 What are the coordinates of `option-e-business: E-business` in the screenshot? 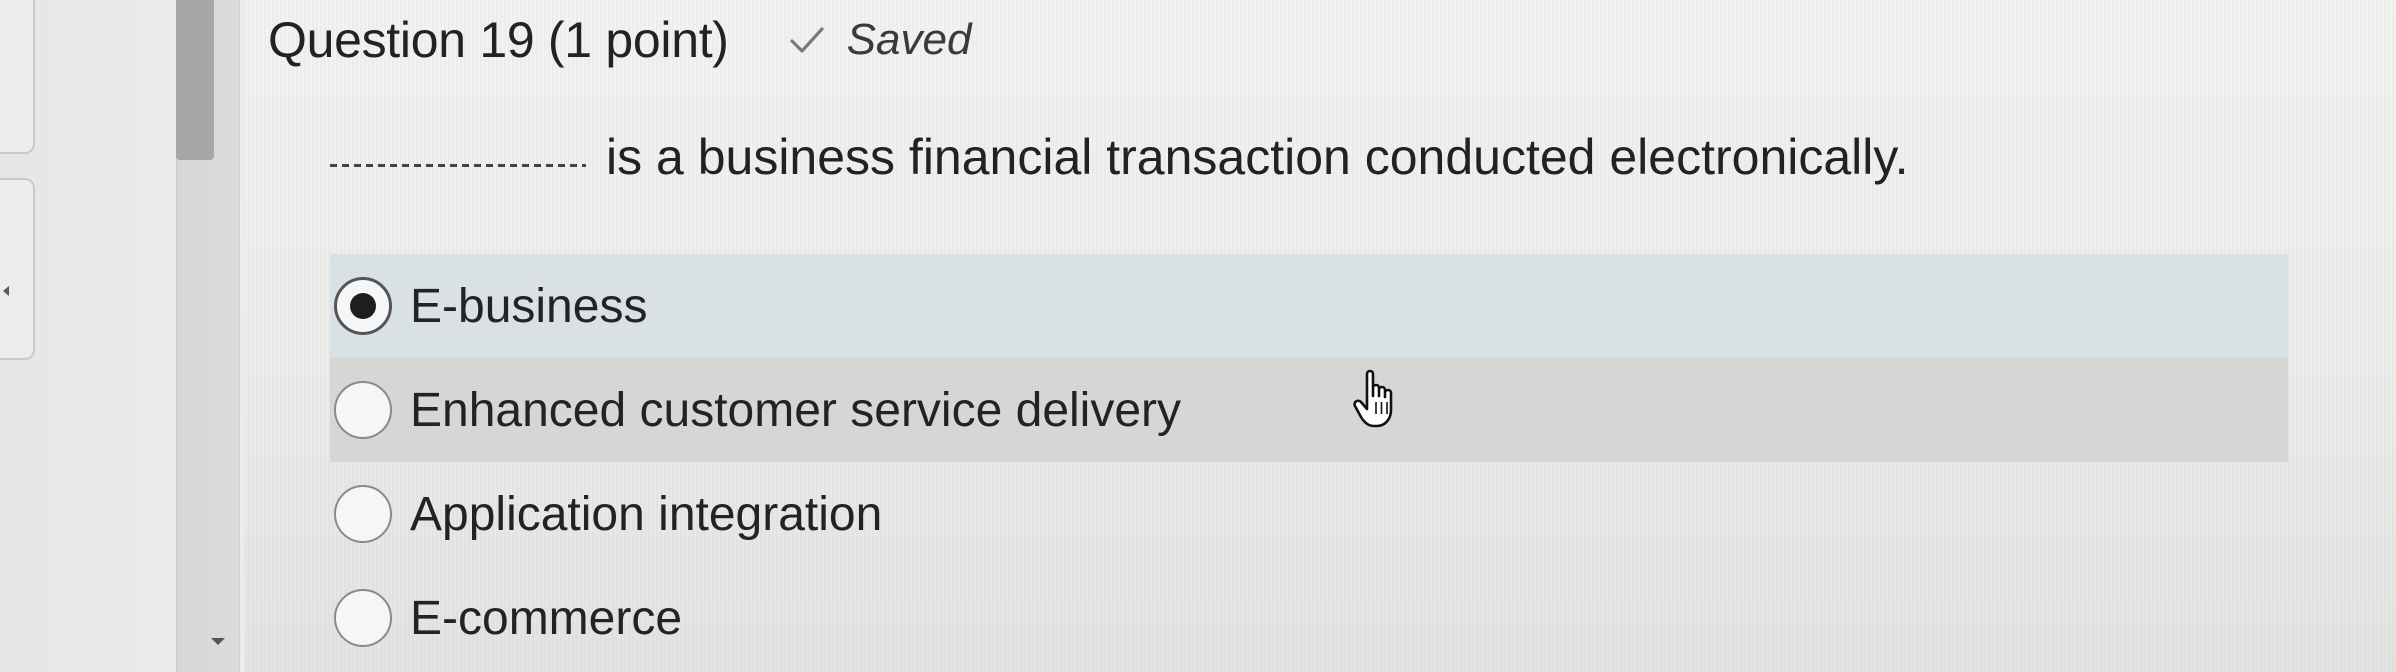 It's located at (1309, 306).